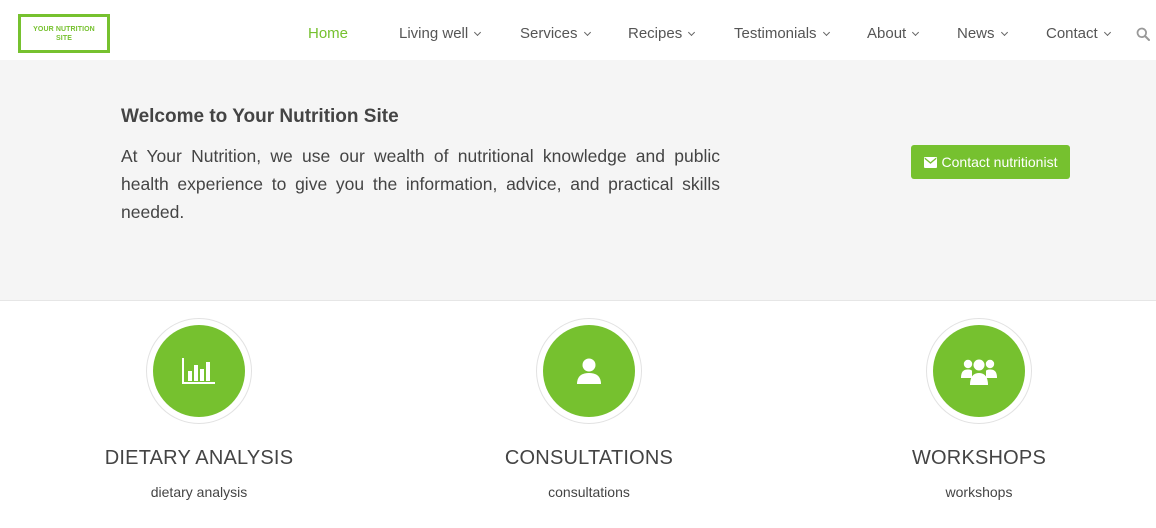 This screenshot has width=1156, height=528. I want to click on service-subtitle: dietary analysis, so click(199, 492).